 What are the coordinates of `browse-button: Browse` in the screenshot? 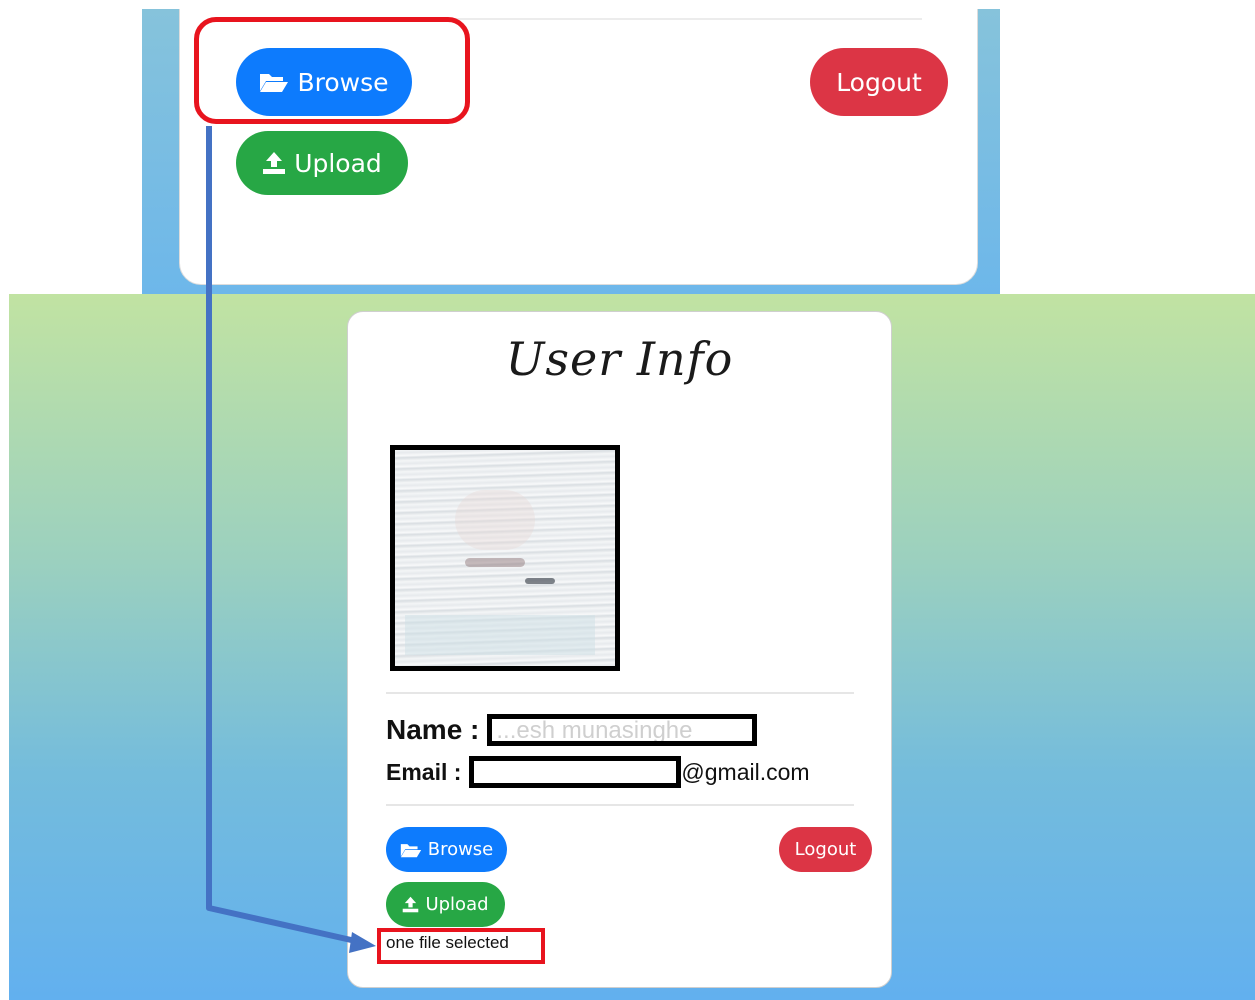 It's located at (446, 849).